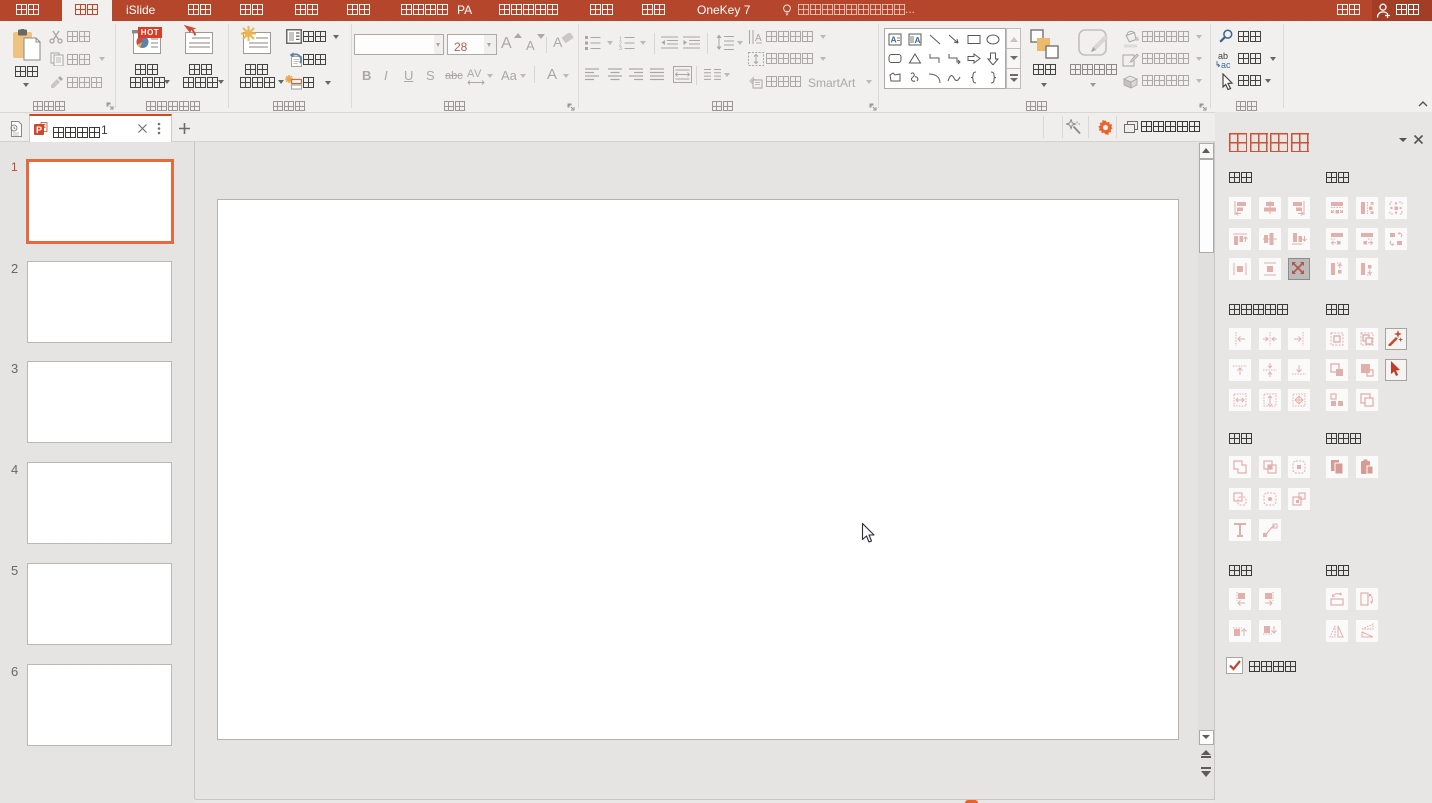 The image size is (1432, 803). I want to click on svg-text: 3, so click(620, 48).